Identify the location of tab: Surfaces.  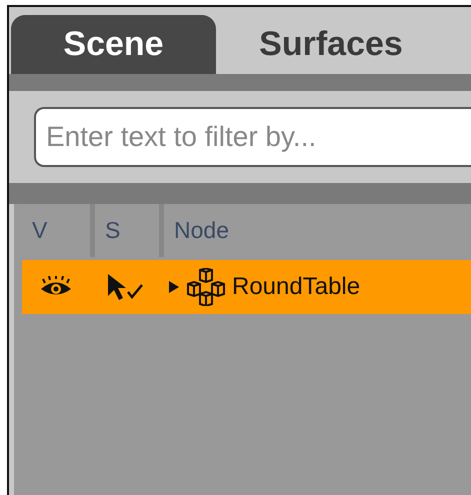
(331, 44).